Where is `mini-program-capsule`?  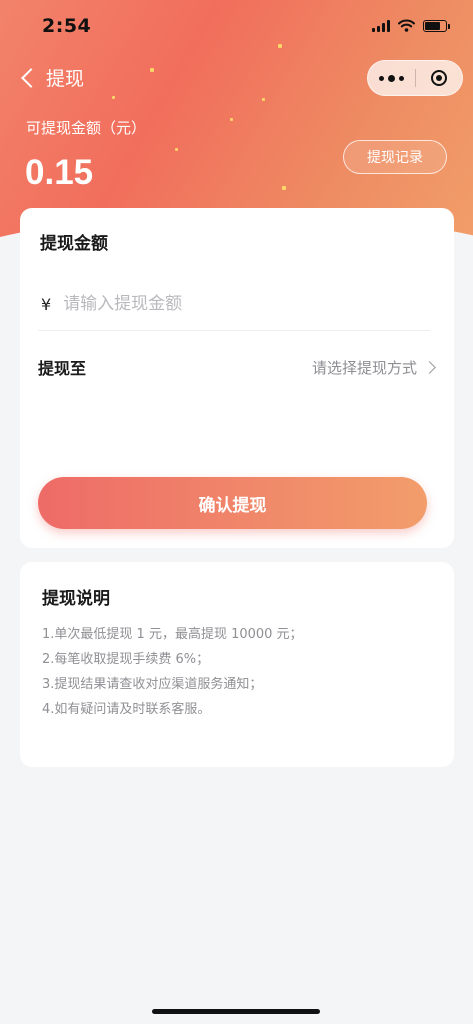
mini-program-capsule is located at coordinates (415, 78).